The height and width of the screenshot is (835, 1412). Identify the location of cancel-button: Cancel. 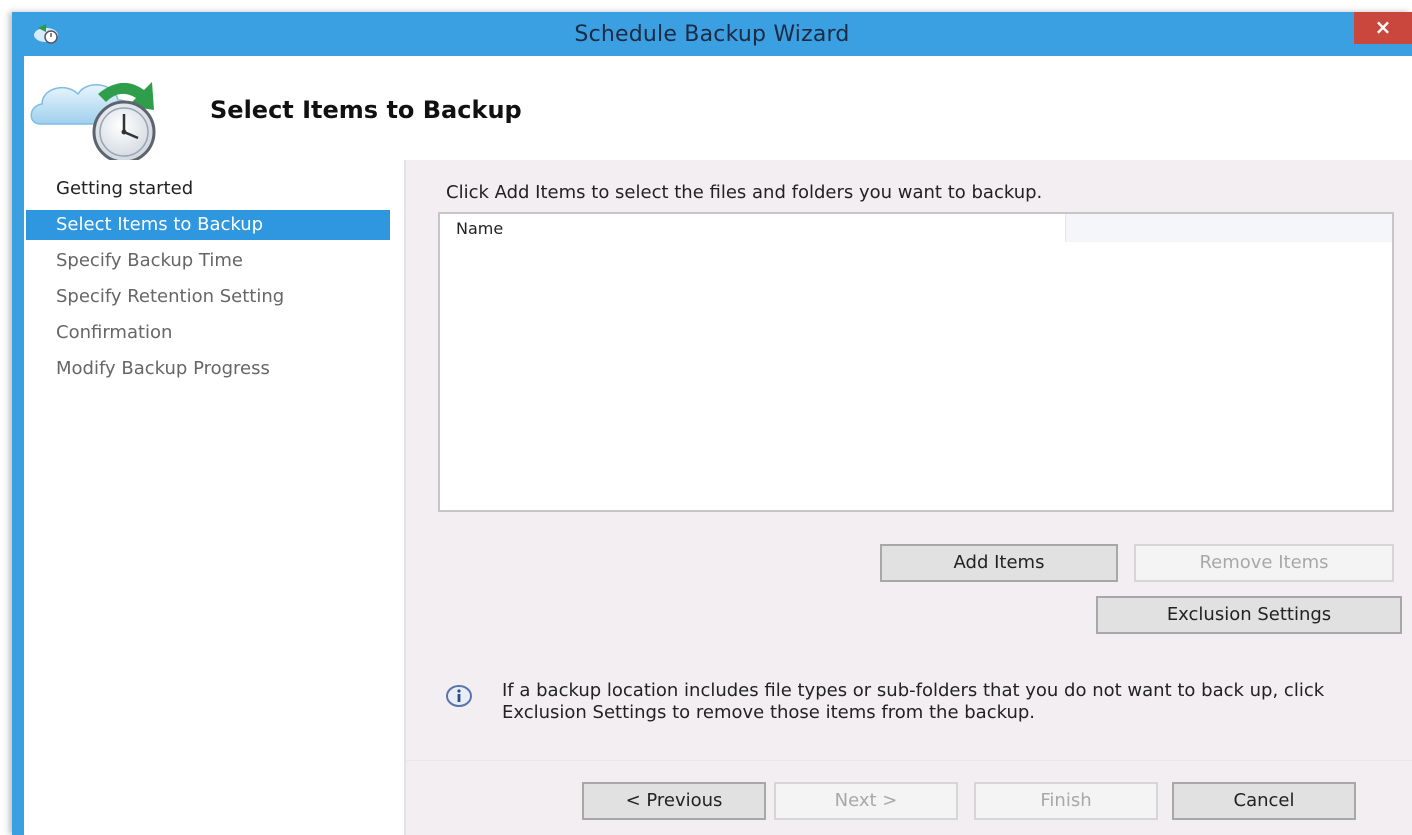
(1264, 801).